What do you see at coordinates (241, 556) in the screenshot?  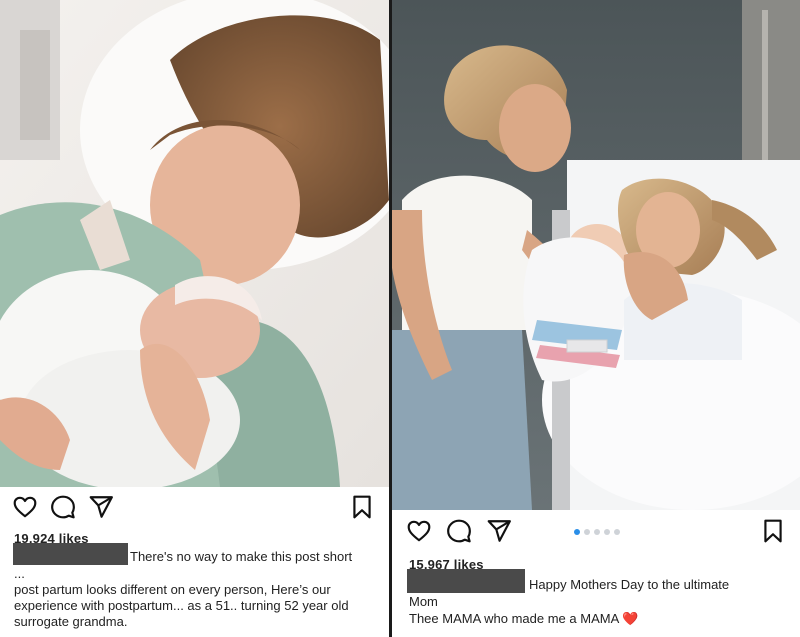 I see `caption-first-line: There's no way to make this post short` at bounding box center [241, 556].